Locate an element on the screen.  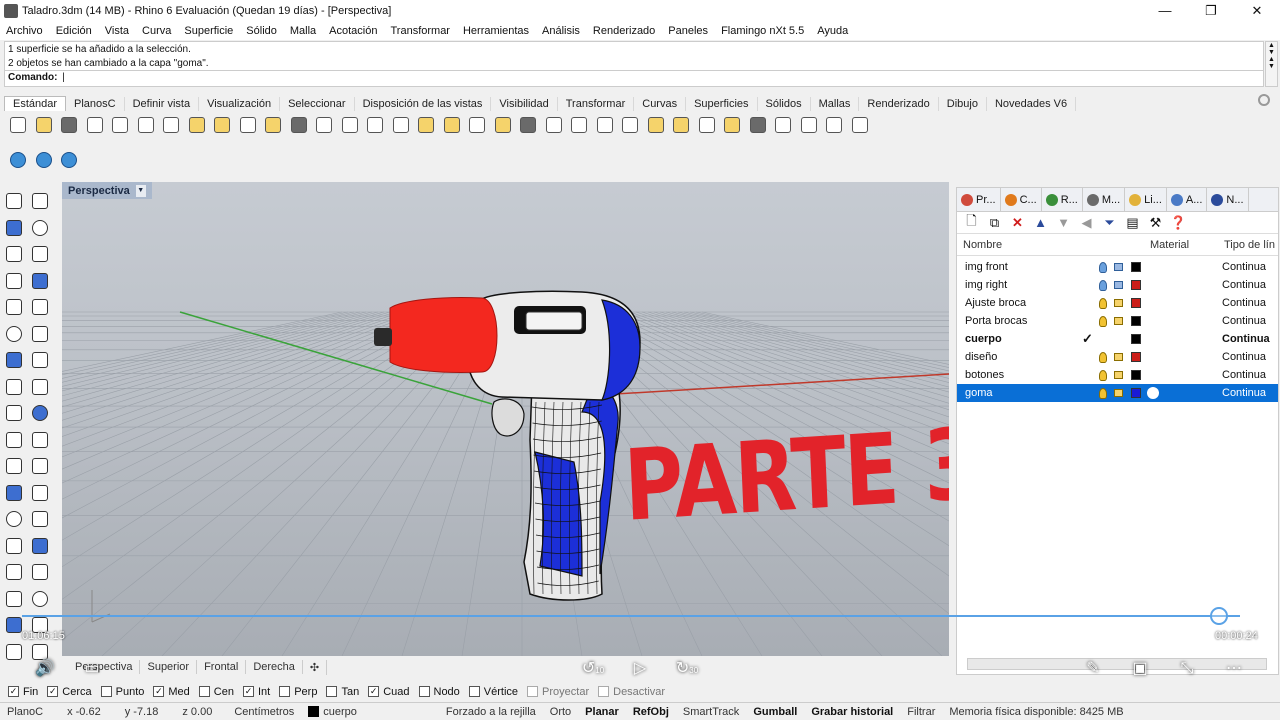
tab-superior: Superior is located at coordinates (169, 667).